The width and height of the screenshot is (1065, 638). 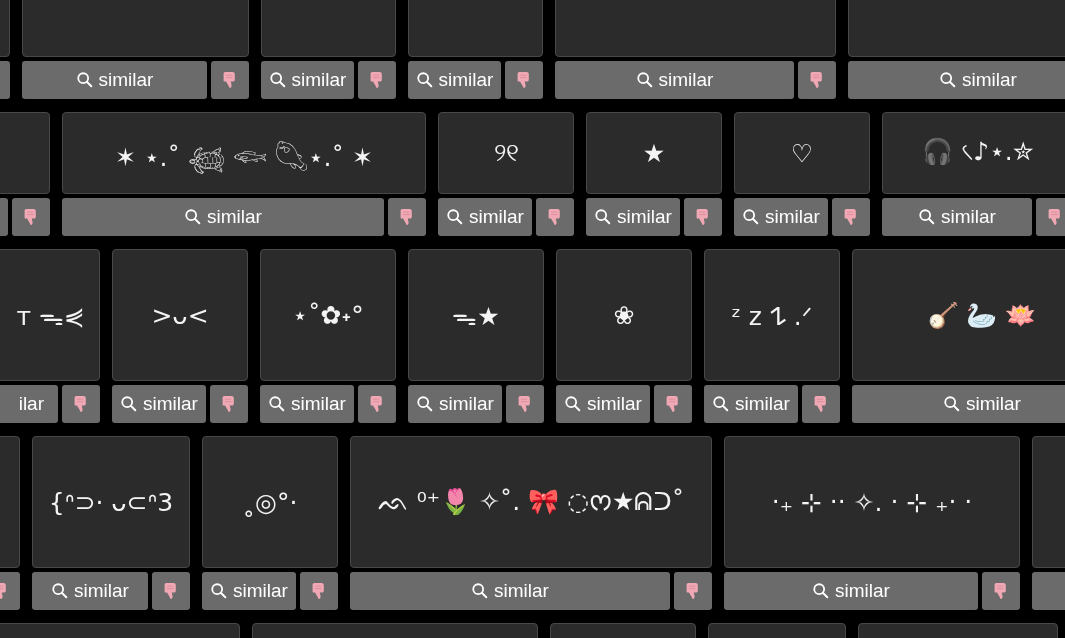 What do you see at coordinates (244, 153) in the screenshot?
I see `symbol-tile: ✶ ⋆.˚ 𓆉 𓆟 𓆡⋆.˚ ✶` at bounding box center [244, 153].